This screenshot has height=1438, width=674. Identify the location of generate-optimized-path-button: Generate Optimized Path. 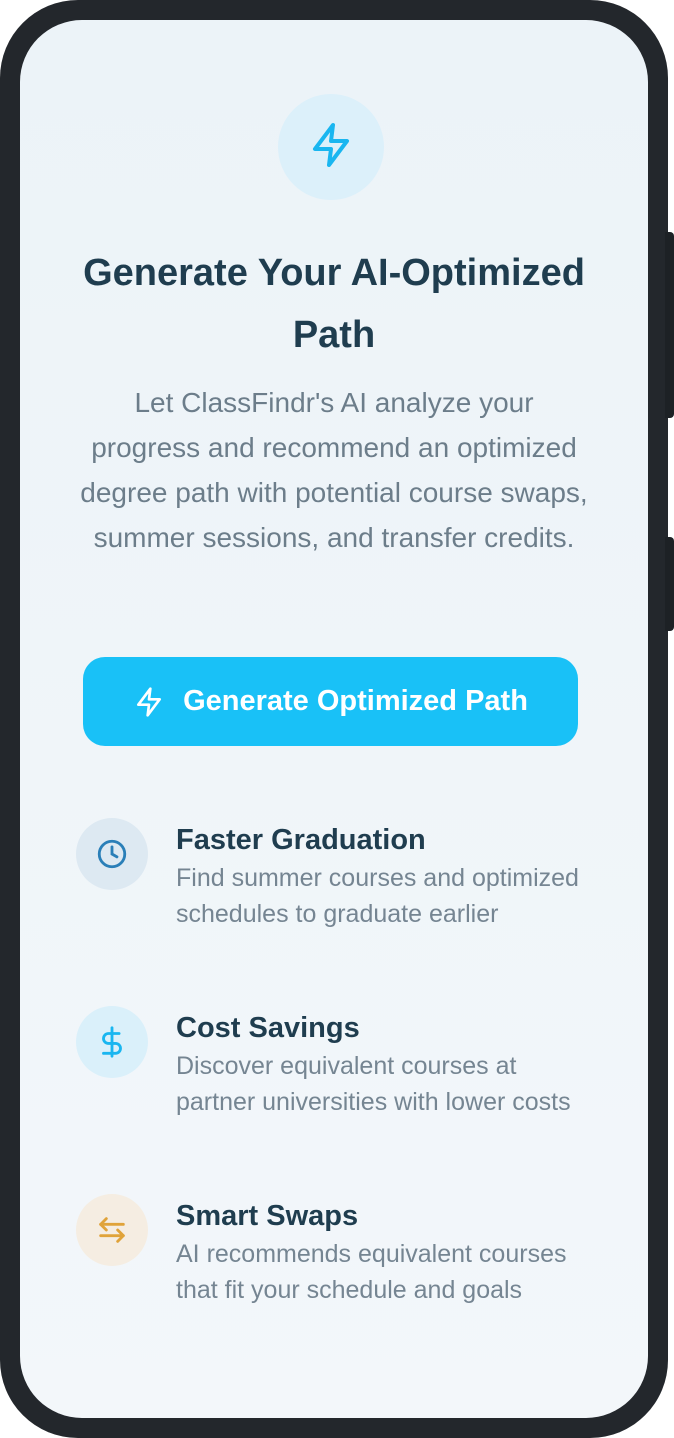
(330, 701).